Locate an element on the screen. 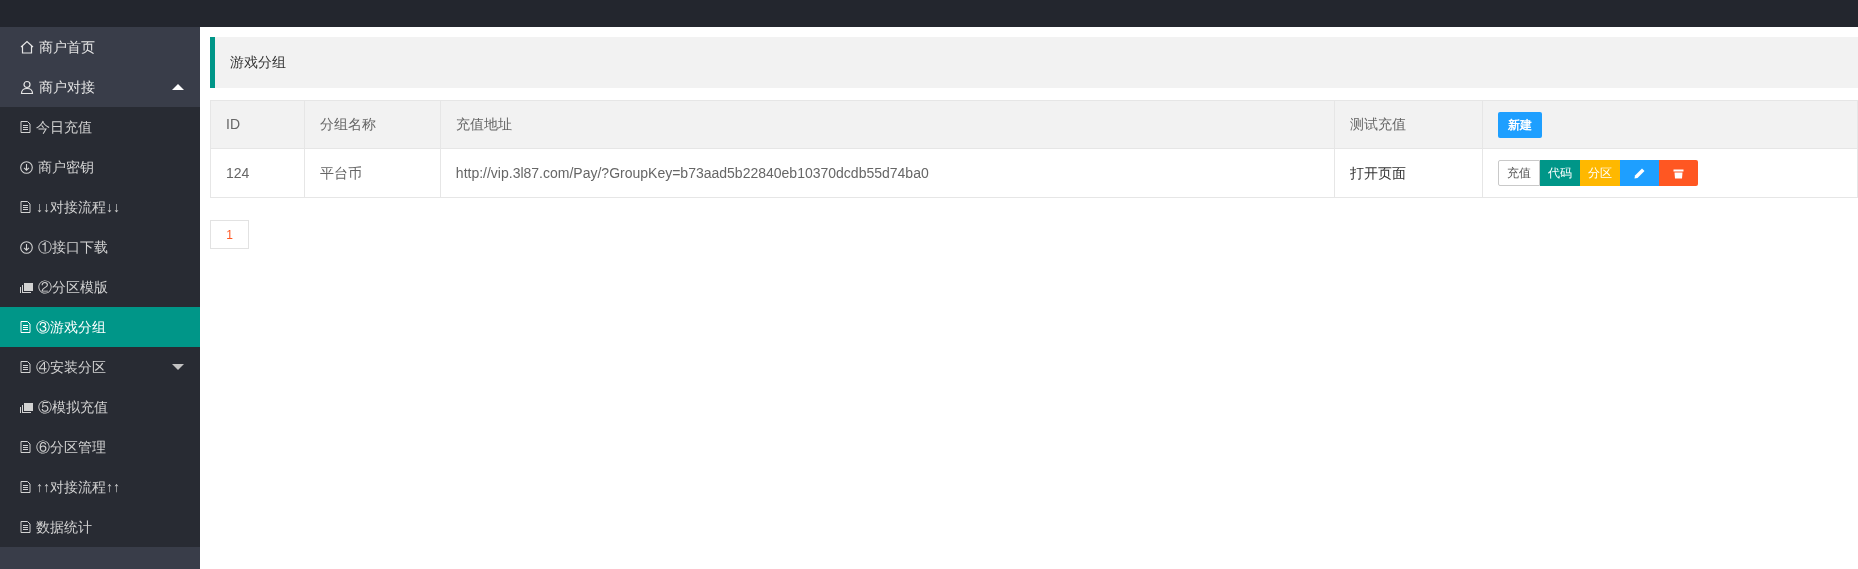  trash-icon is located at coordinates (1679, 173).